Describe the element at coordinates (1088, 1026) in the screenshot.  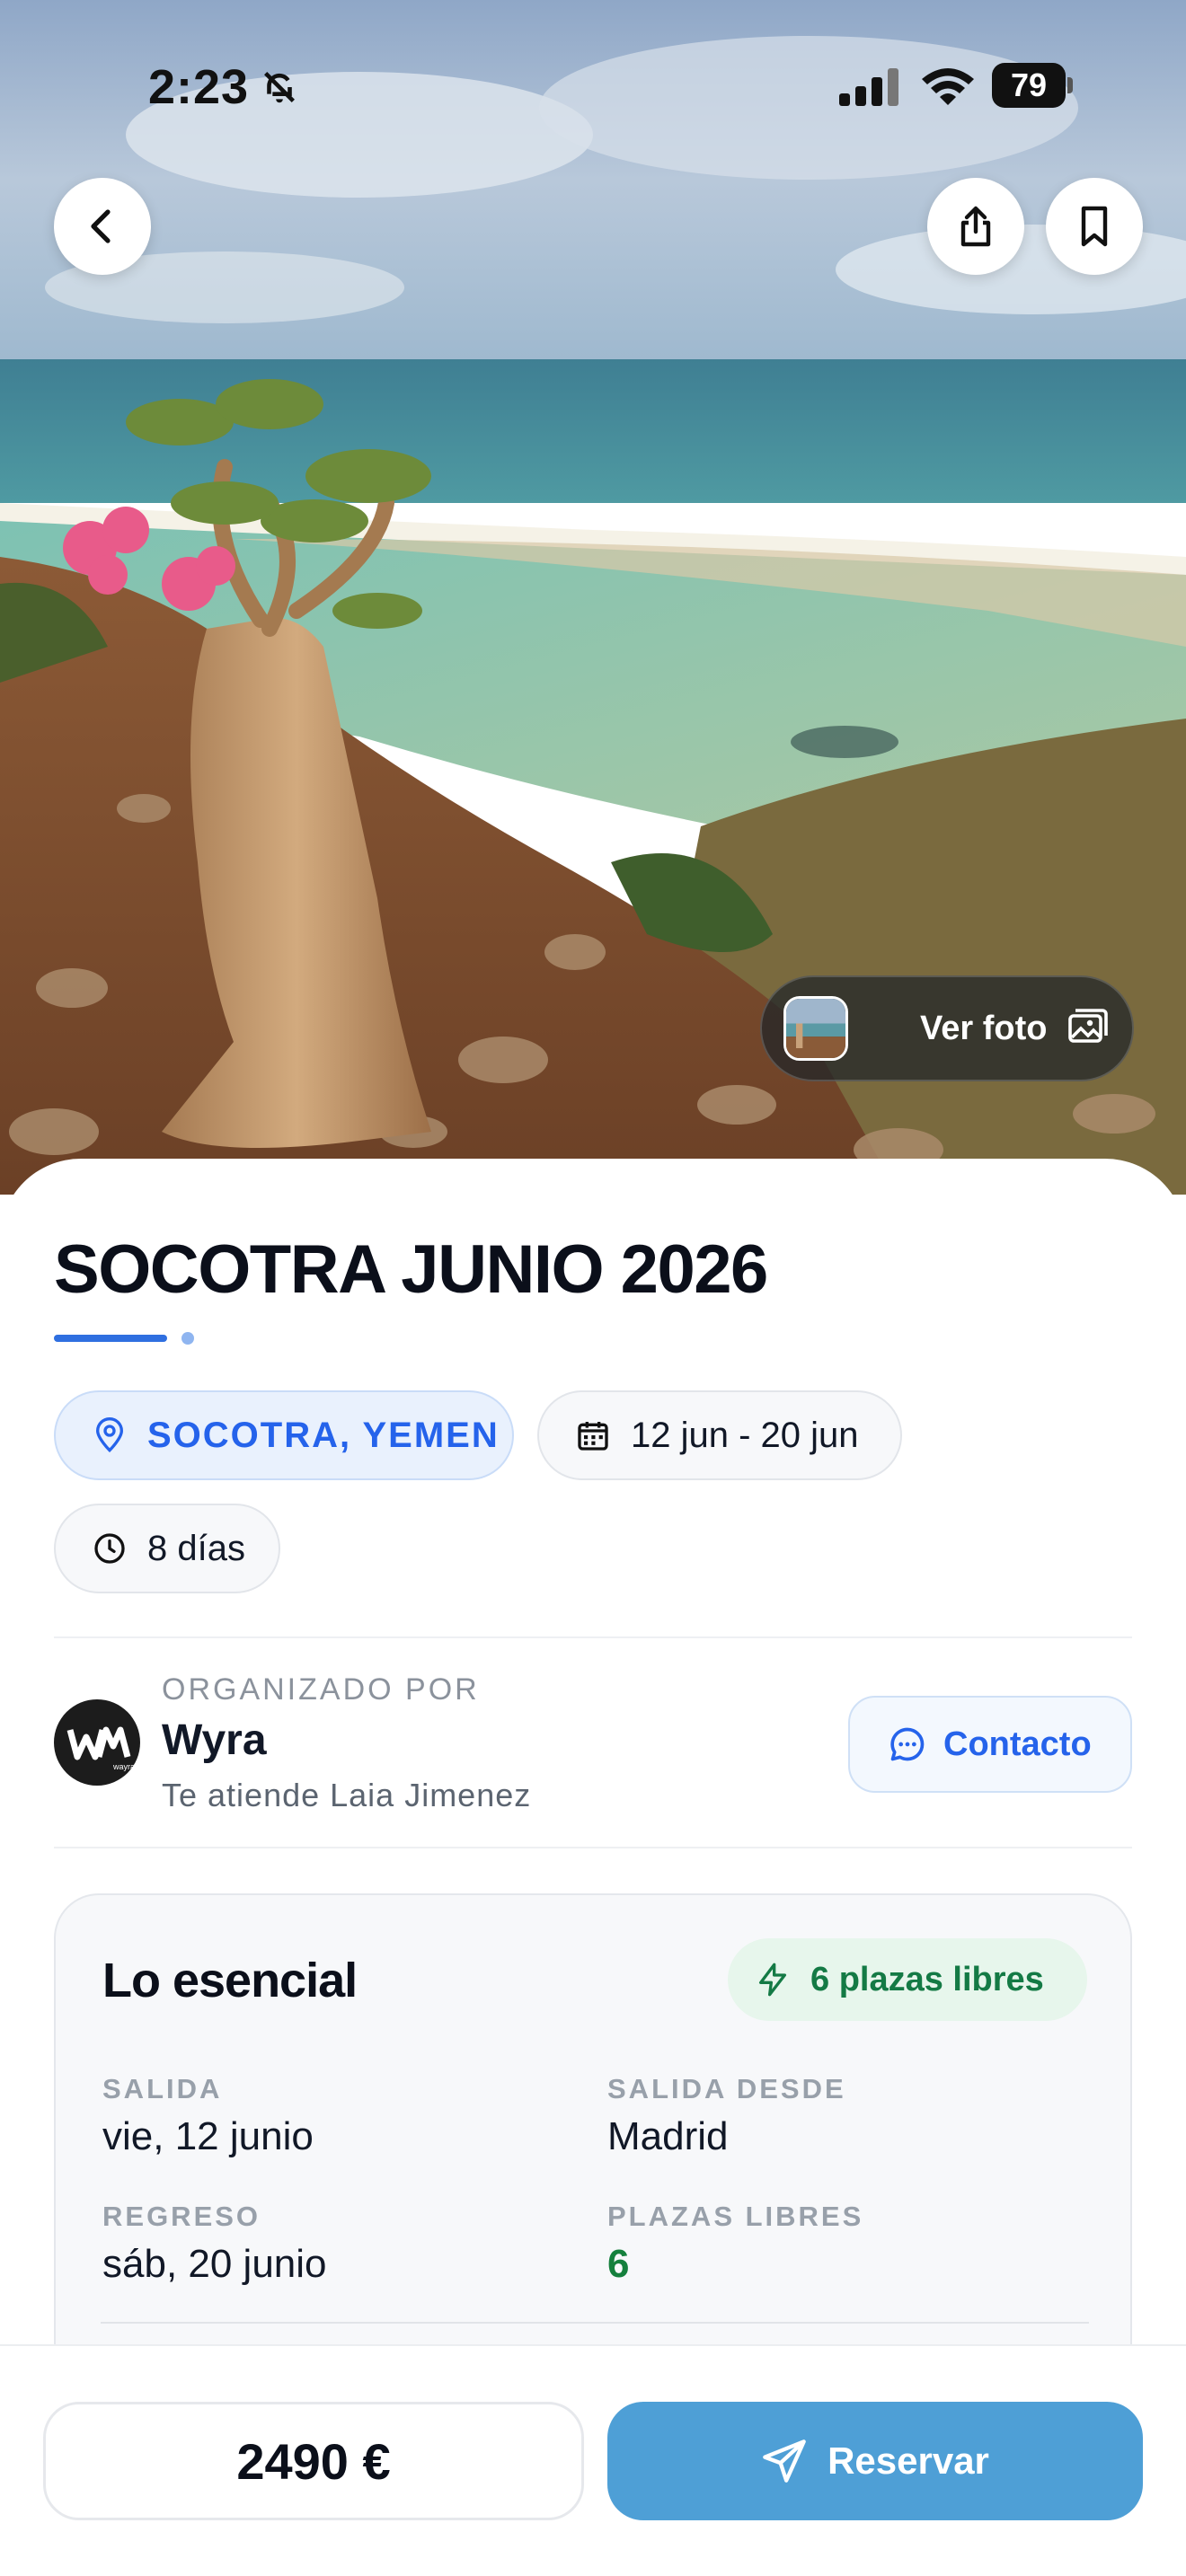
I see `image-gallery-icon` at that location.